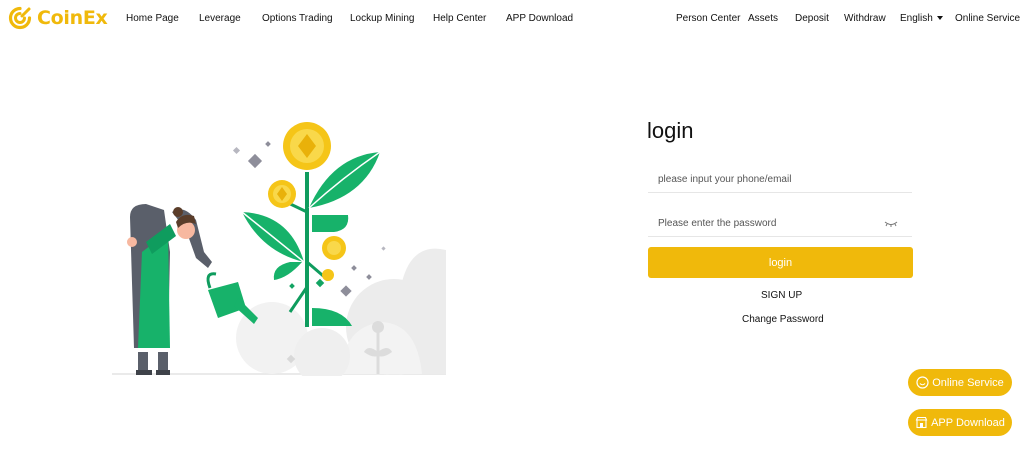 The width and height of the screenshot is (1024, 461). I want to click on online-service-button: Online Service, so click(960, 382).